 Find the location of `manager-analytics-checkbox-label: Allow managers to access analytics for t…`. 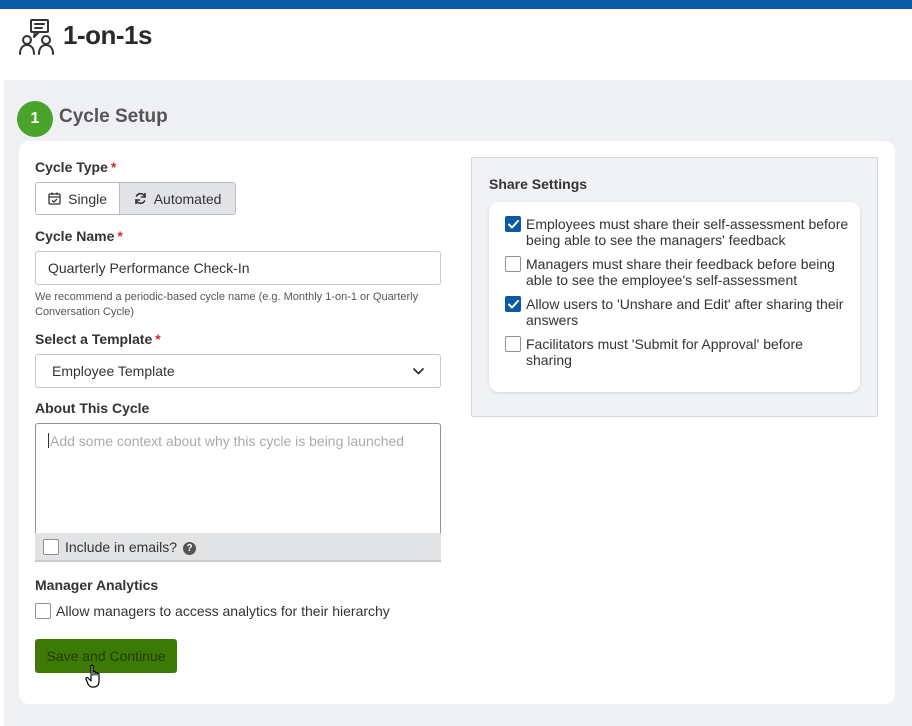

manager-analytics-checkbox-label: Allow managers to access analytics for t… is located at coordinates (223, 611).